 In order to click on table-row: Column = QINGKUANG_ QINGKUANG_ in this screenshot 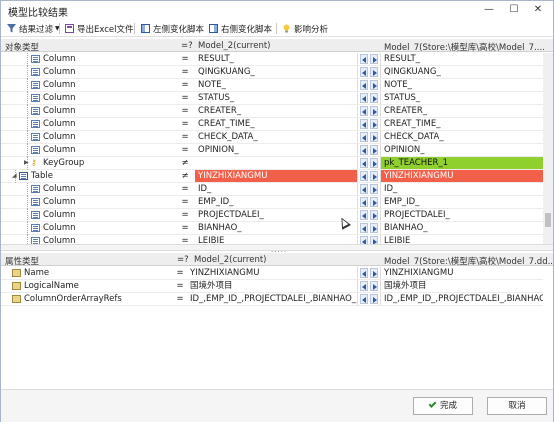, I will do `click(272, 72)`.